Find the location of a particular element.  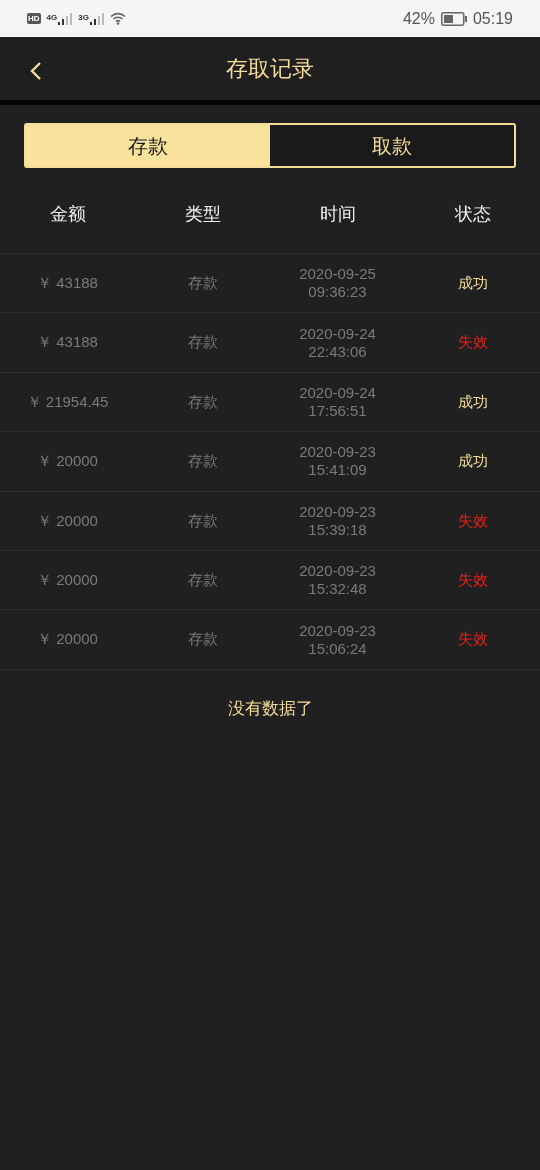

page-title: 存取记录 is located at coordinates (270, 69).